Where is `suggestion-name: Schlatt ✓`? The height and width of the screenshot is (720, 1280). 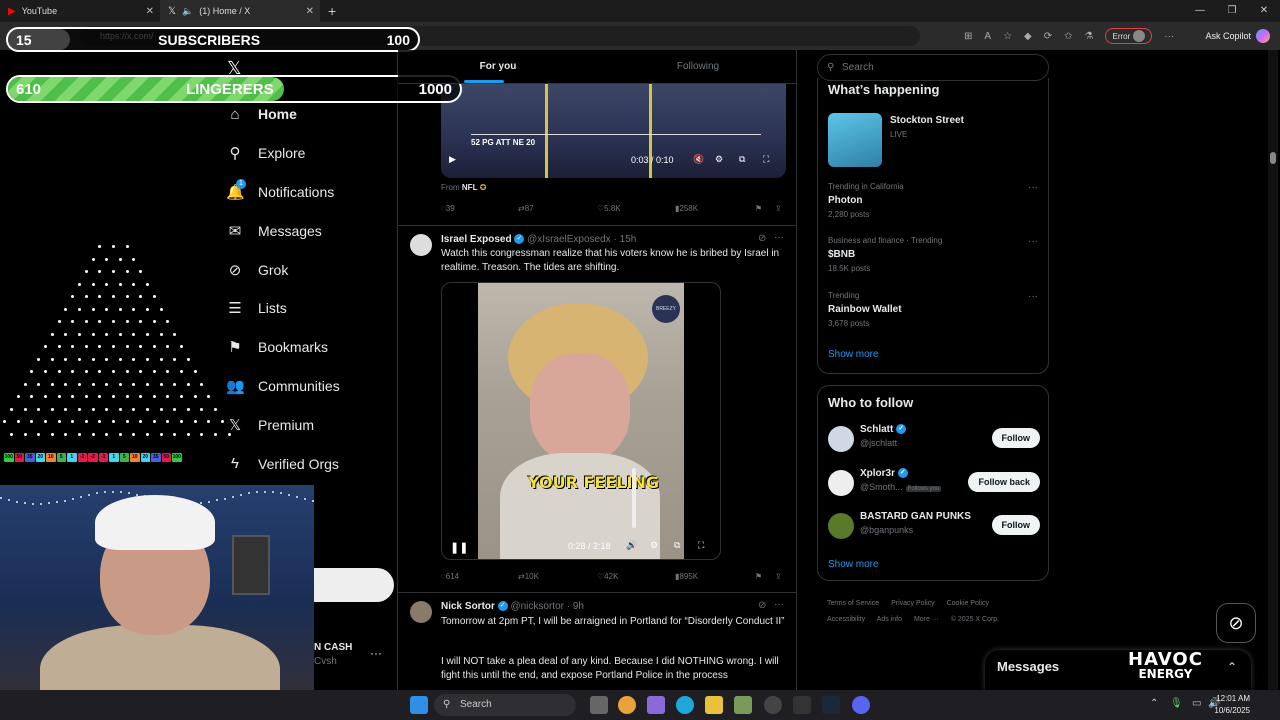 suggestion-name: Schlatt ✓ is located at coordinates (883, 429).